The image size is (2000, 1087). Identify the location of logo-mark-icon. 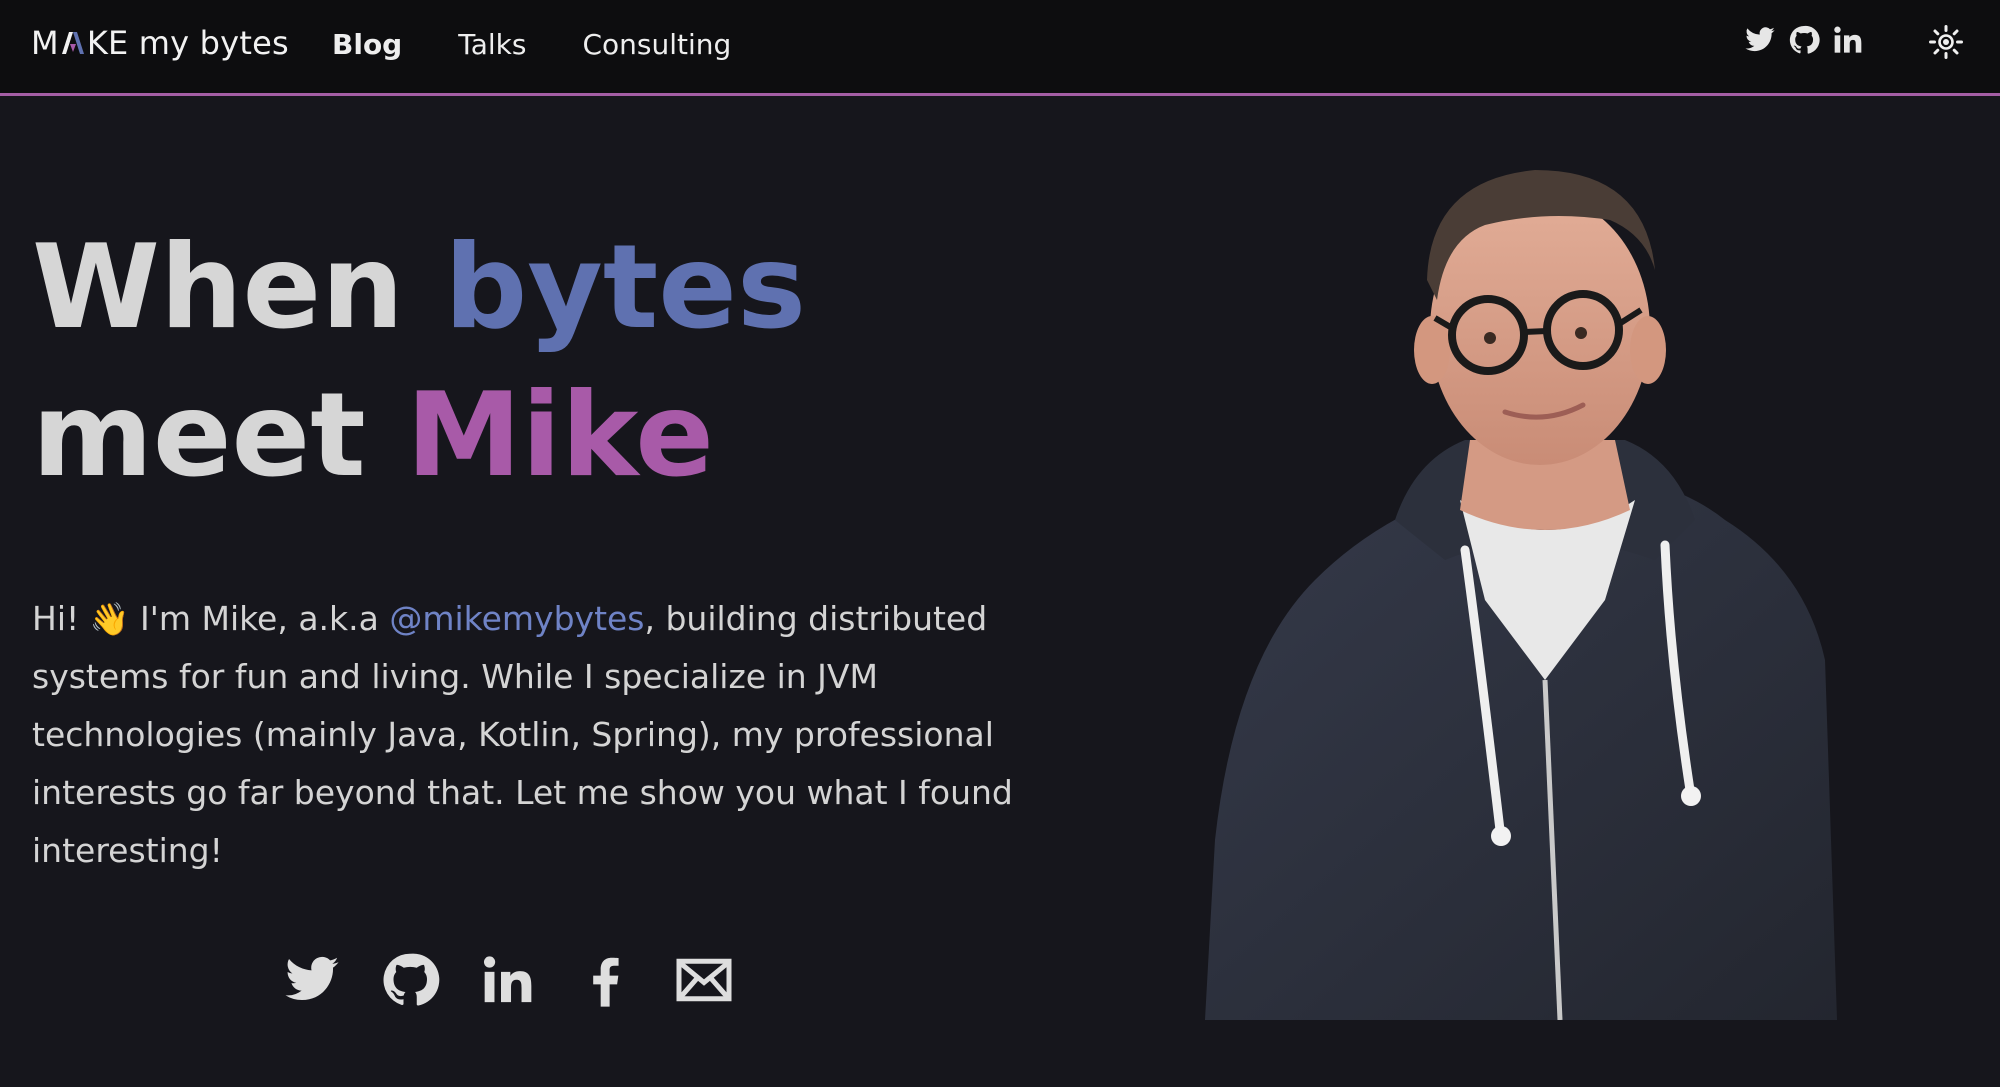
(72, 43).